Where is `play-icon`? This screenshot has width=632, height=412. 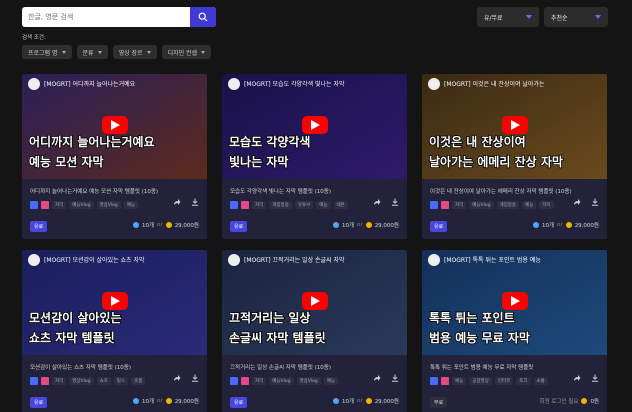 play-icon is located at coordinates (515, 301).